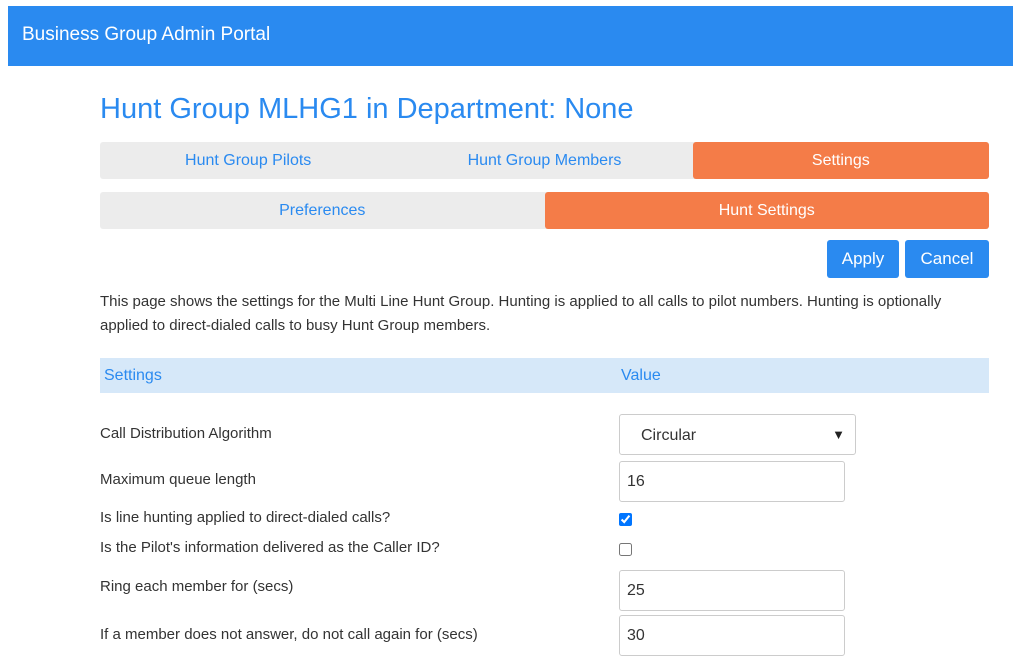 This screenshot has height=659, width=1013. I want to click on tab-hunt-group-members: Hunt Group Members, so click(544, 160).